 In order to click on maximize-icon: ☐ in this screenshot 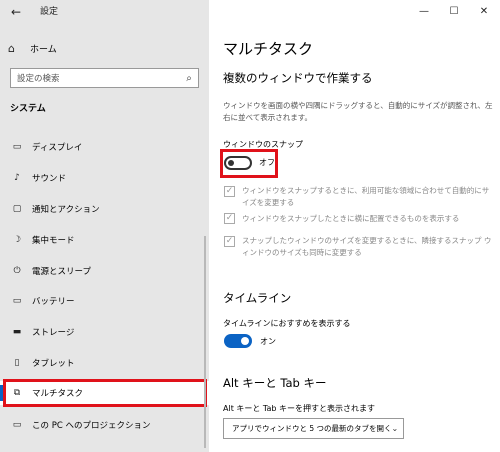, I will do `click(454, 12)`.